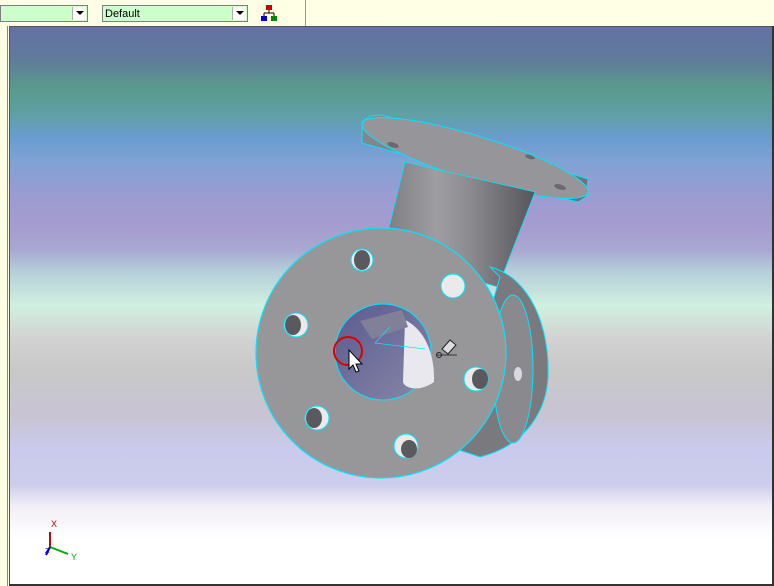  Describe the element at coordinates (54, 524) in the screenshot. I see `triad-x-label: X` at that location.